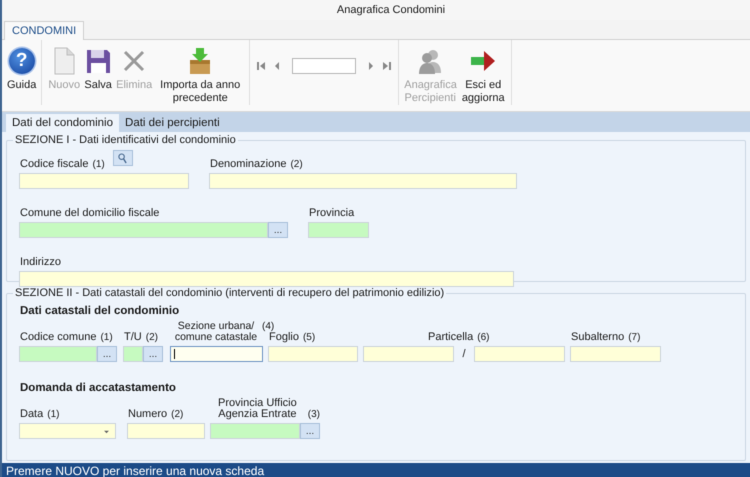  What do you see at coordinates (44, 30) in the screenshot?
I see `ribbon-tab: CONDOMINI` at bounding box center [44, 30].